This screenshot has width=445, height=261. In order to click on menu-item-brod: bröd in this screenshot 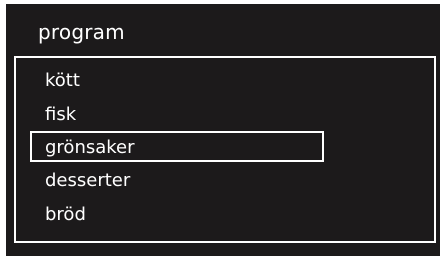, I will do `click(177, 213)`.